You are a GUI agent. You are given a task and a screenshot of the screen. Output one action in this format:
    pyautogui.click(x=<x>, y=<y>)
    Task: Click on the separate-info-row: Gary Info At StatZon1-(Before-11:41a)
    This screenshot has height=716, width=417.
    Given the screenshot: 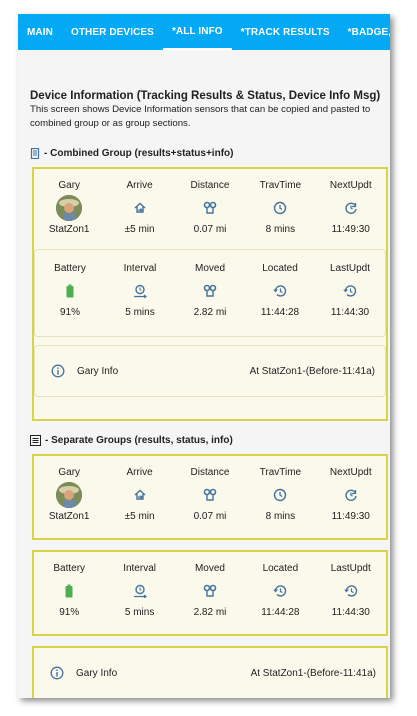 What is the action you would take?
    pyautogui.click(x=210, y=673)
    